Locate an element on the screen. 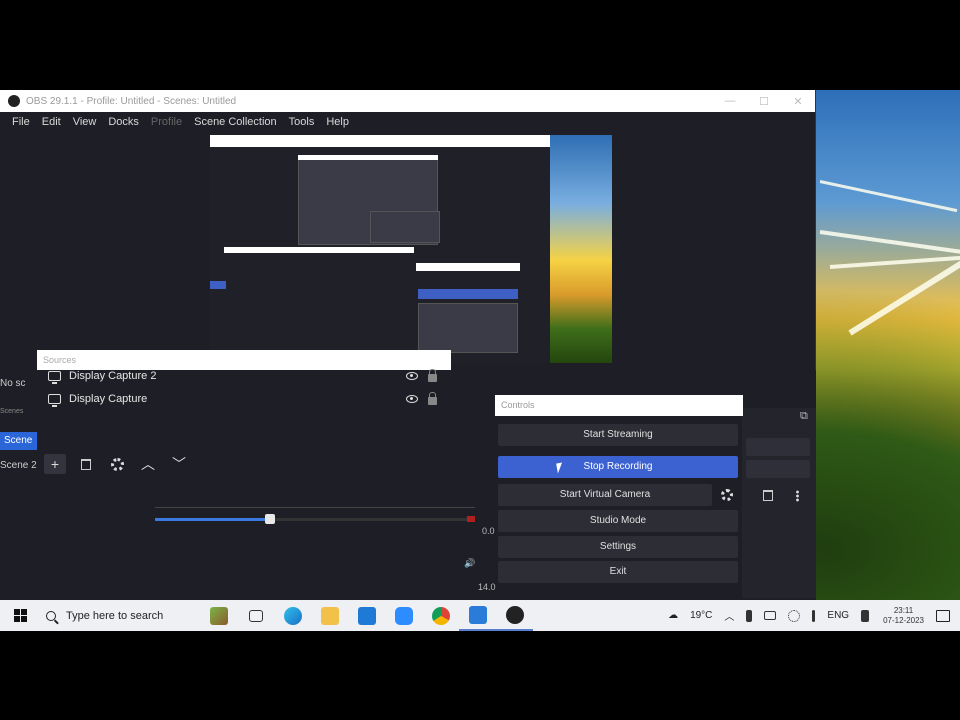  studio-mode-button: Studio Mode is located at coordinates (618, 521).